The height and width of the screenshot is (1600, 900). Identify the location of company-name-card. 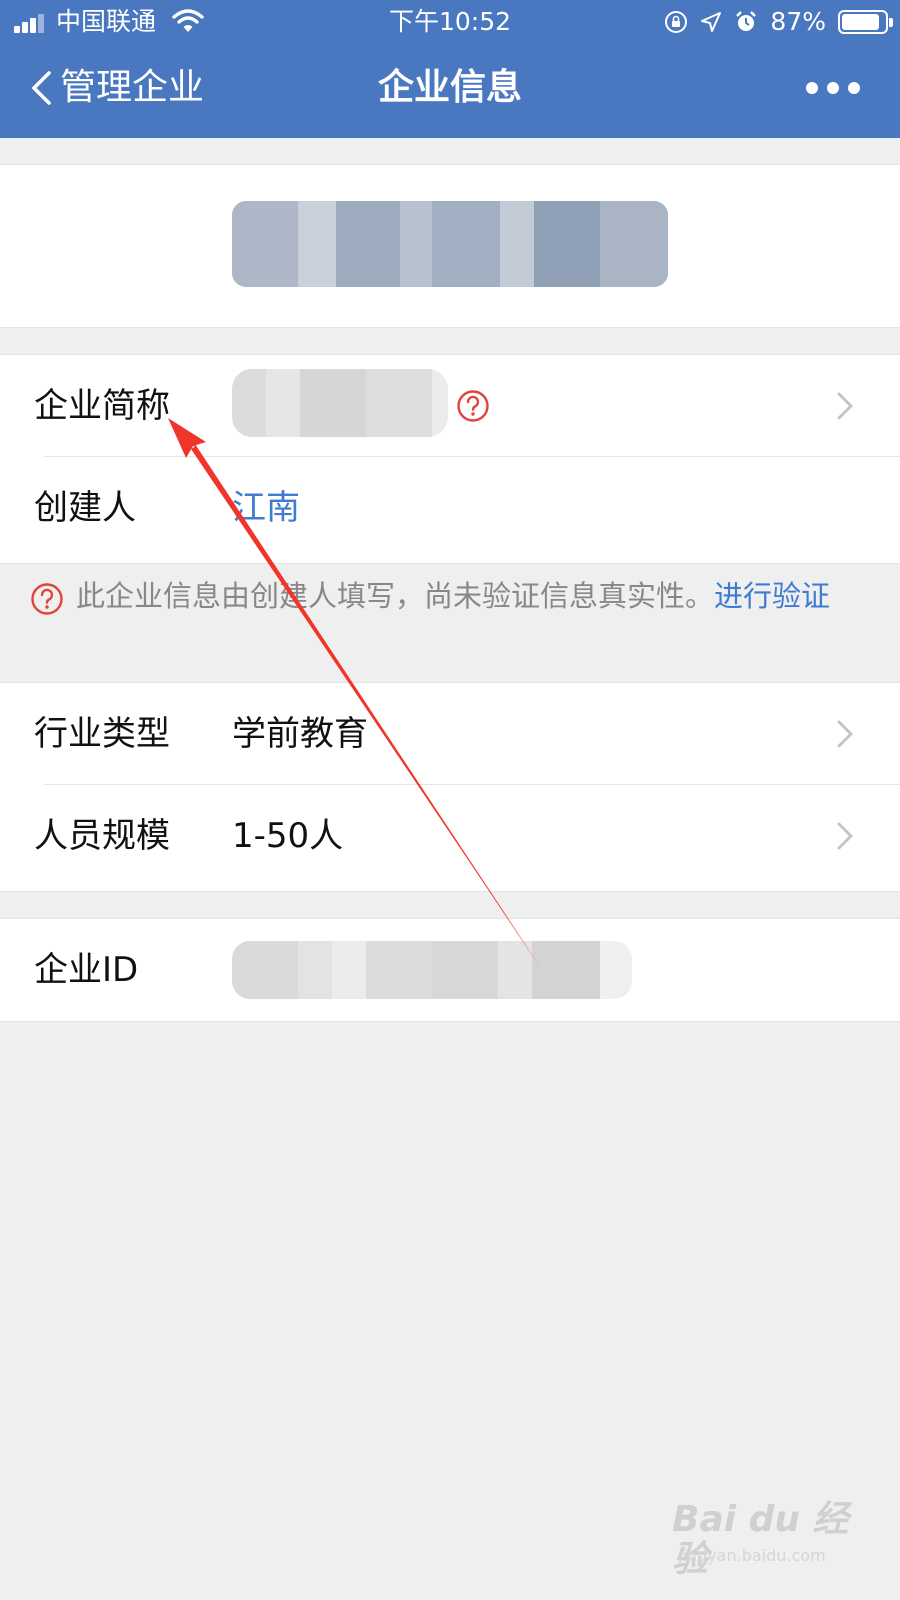
(450, 246).